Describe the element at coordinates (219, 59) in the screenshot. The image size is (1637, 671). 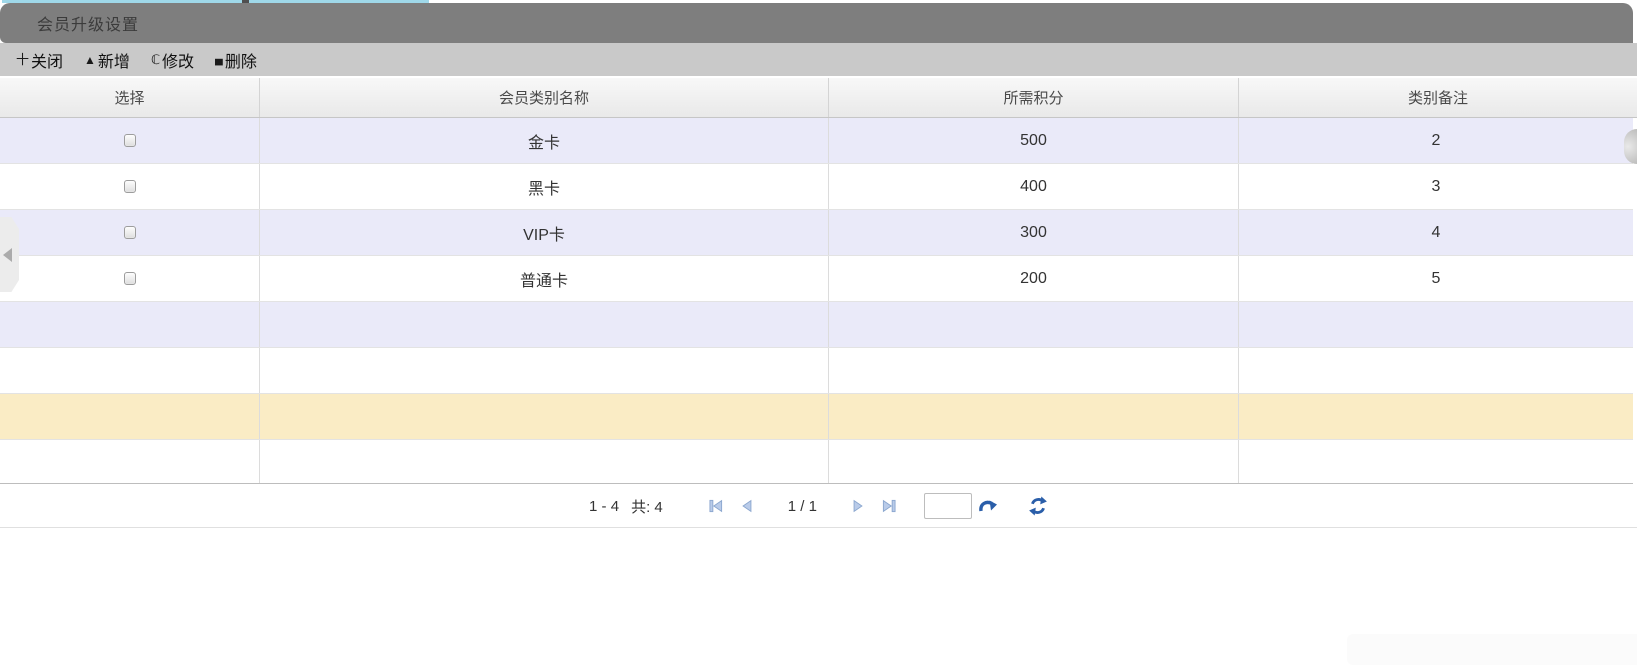
I see `delete-icon: ▄` at that location.